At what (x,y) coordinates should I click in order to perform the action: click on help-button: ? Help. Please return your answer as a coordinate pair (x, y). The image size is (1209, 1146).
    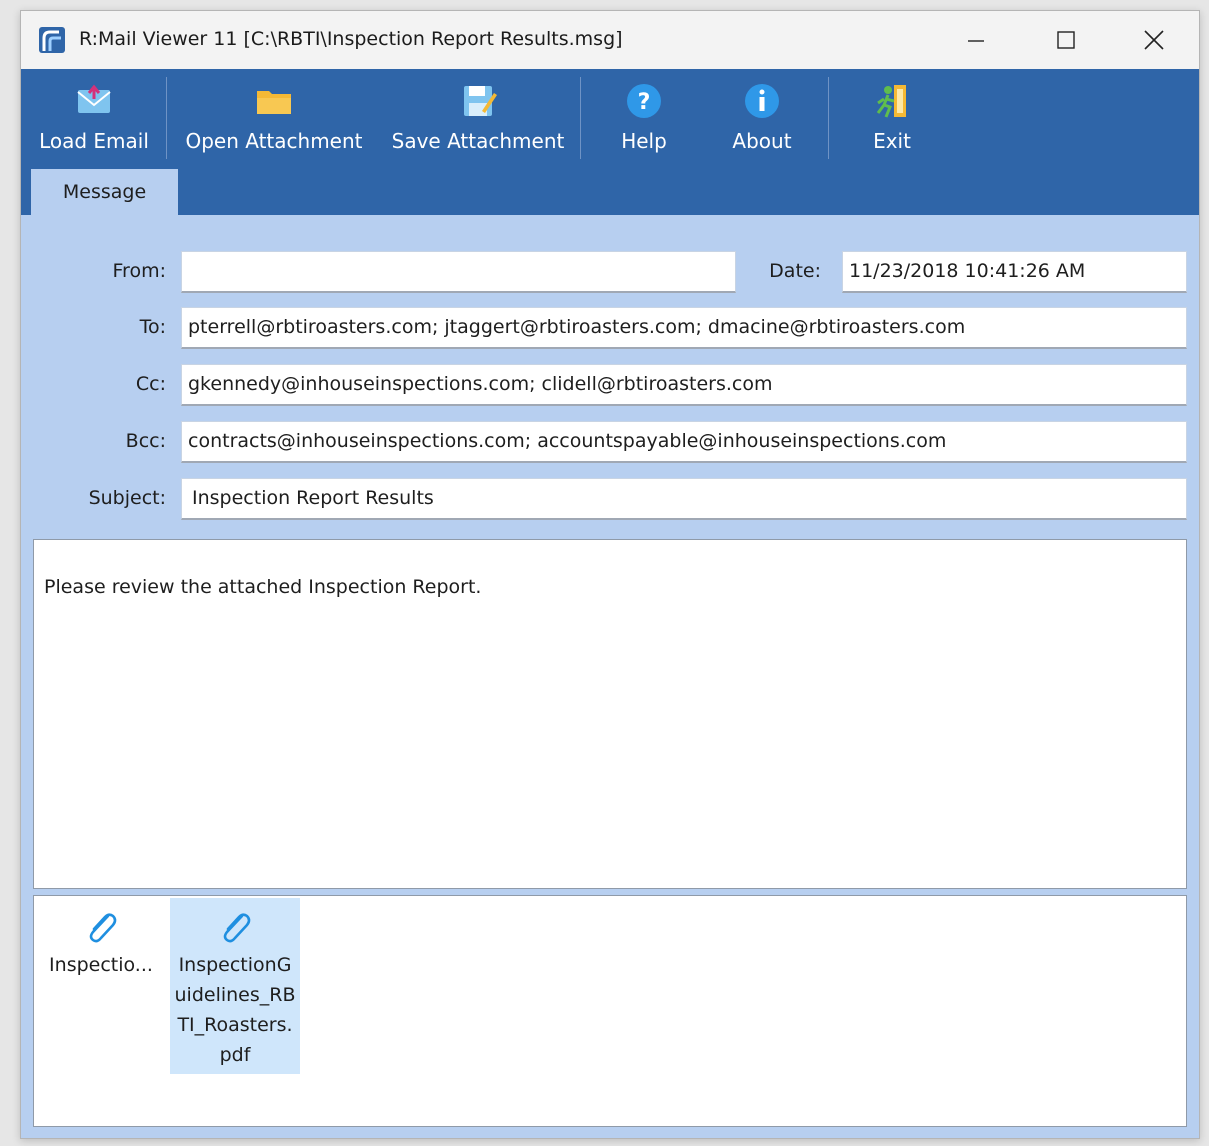
    Looking at the image, I should click on (644, 119).